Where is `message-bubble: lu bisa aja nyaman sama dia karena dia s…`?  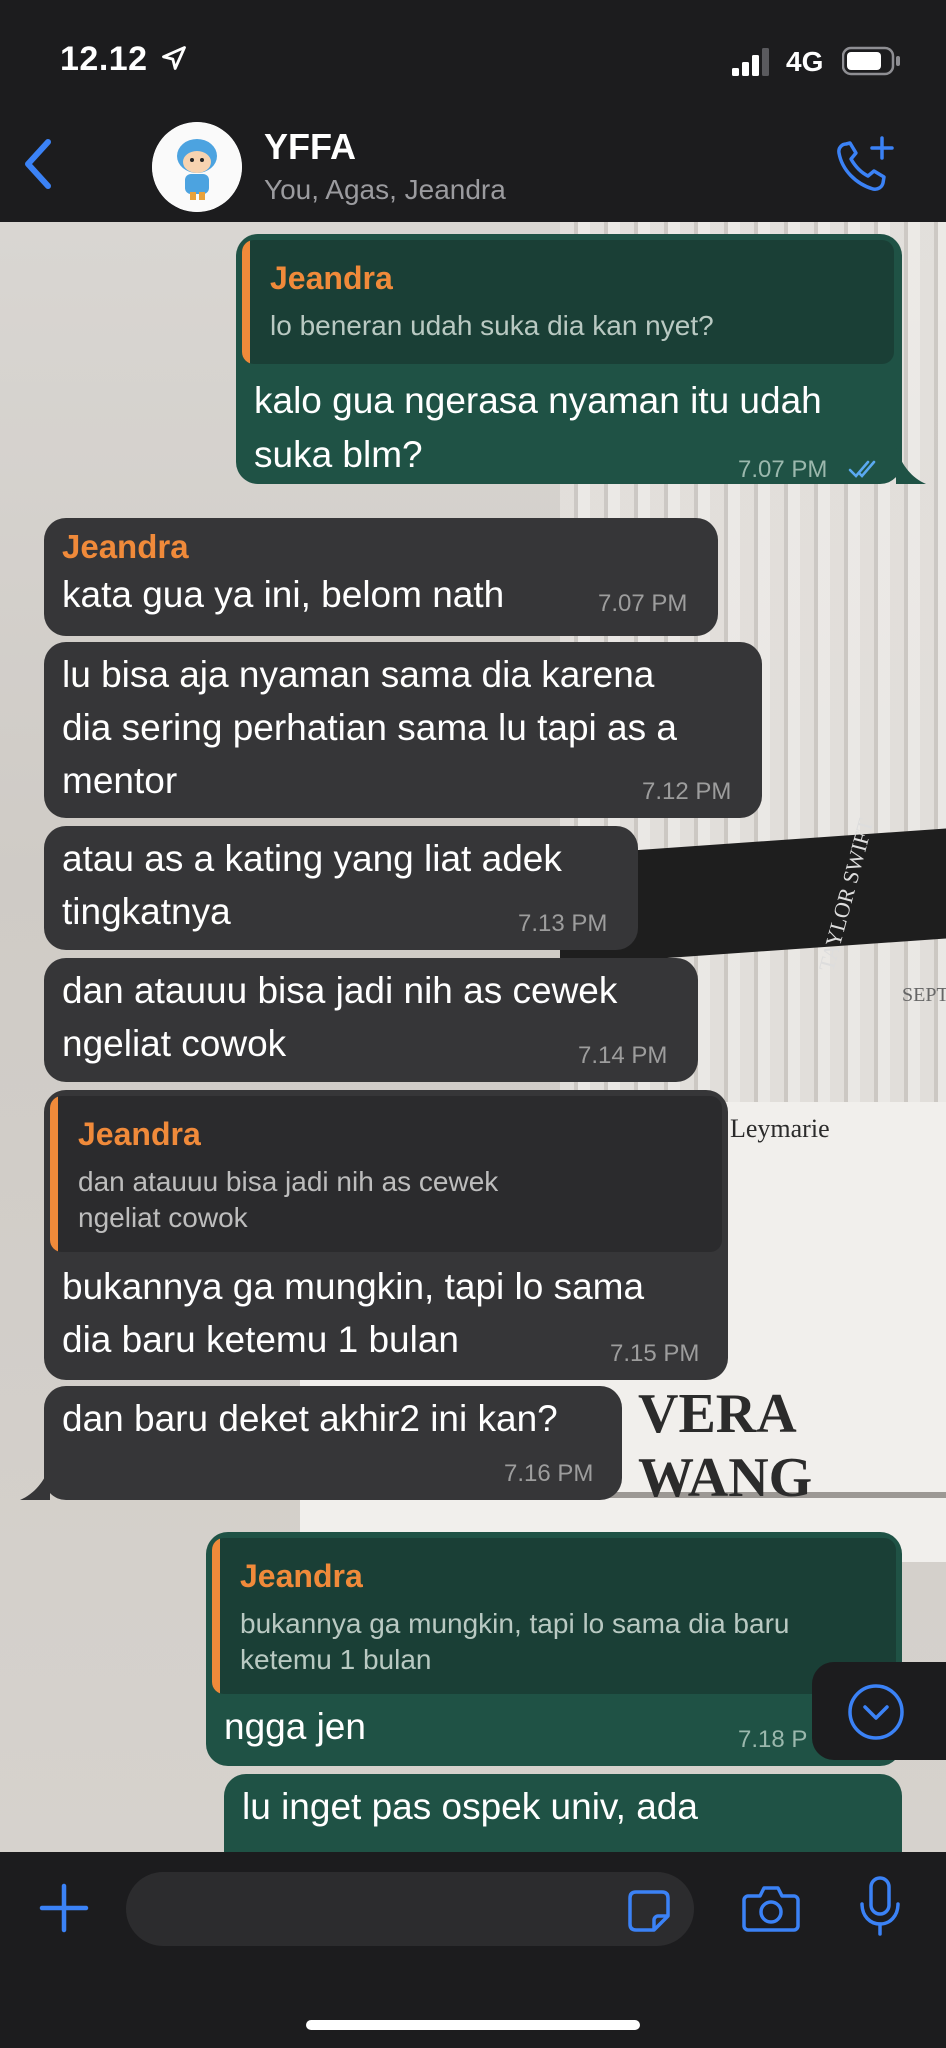 message-bubble: lu bisa aja nyaman sama dia karena dia s… is located at coordinates (403, 730).